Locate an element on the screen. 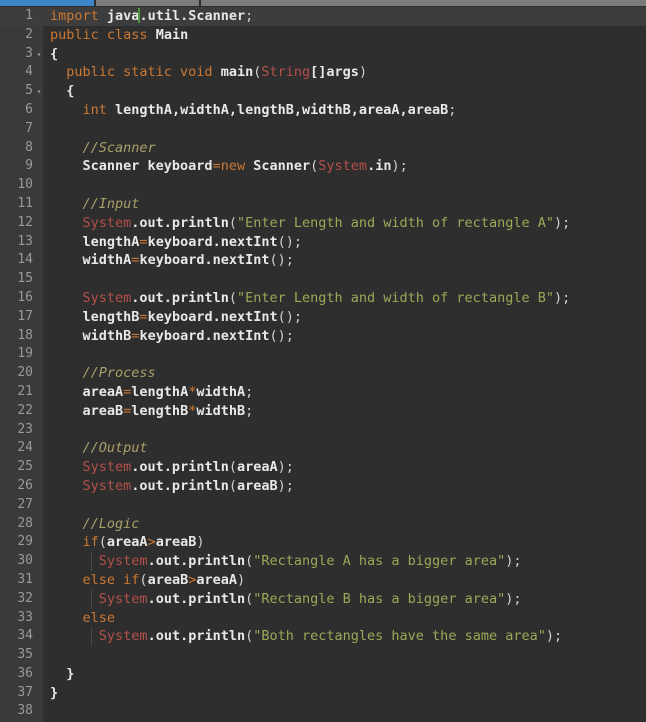 The image size is (646, 722). code-text: if(areaA>areaB) is located at coordinates (124, 542).